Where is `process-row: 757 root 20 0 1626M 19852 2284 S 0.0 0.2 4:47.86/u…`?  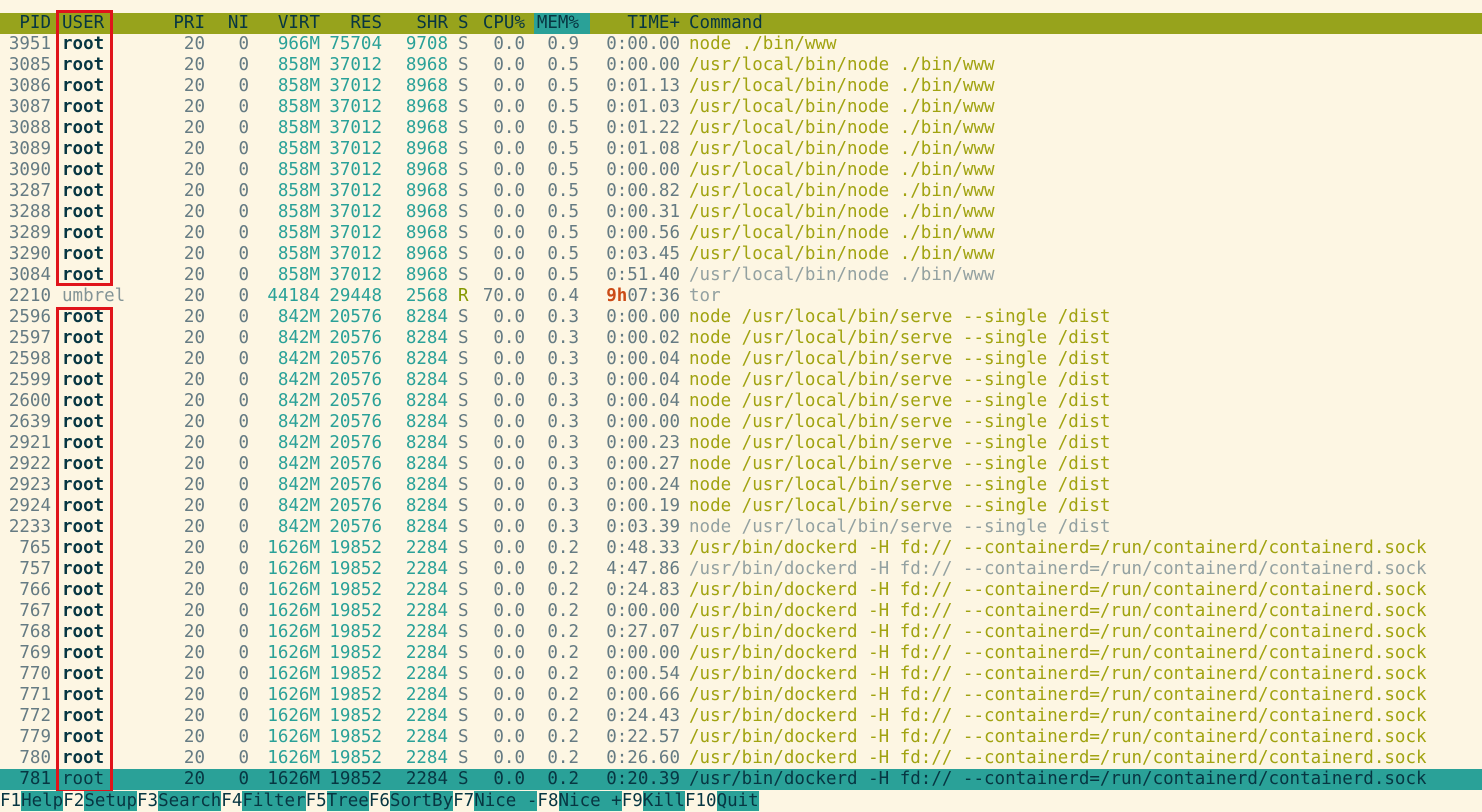 process-row: 757 root 20 0 1626M 19852 2284 S 0.0 0.2 4:47.86/u… is located at coordinates (741, 569).